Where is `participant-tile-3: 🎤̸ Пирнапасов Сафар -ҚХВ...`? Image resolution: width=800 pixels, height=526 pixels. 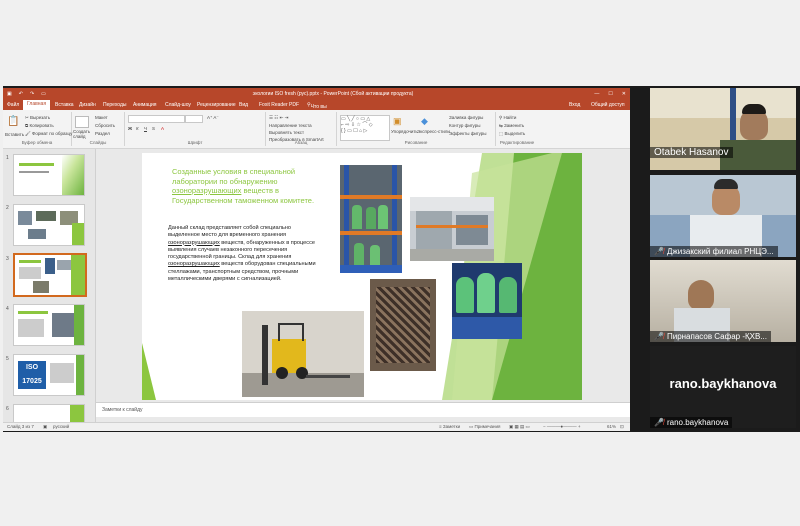
participant-tile-3: 🎤̸ Пирнапасов Сафар -ҚХВ... is located at coordinates (723, 301).